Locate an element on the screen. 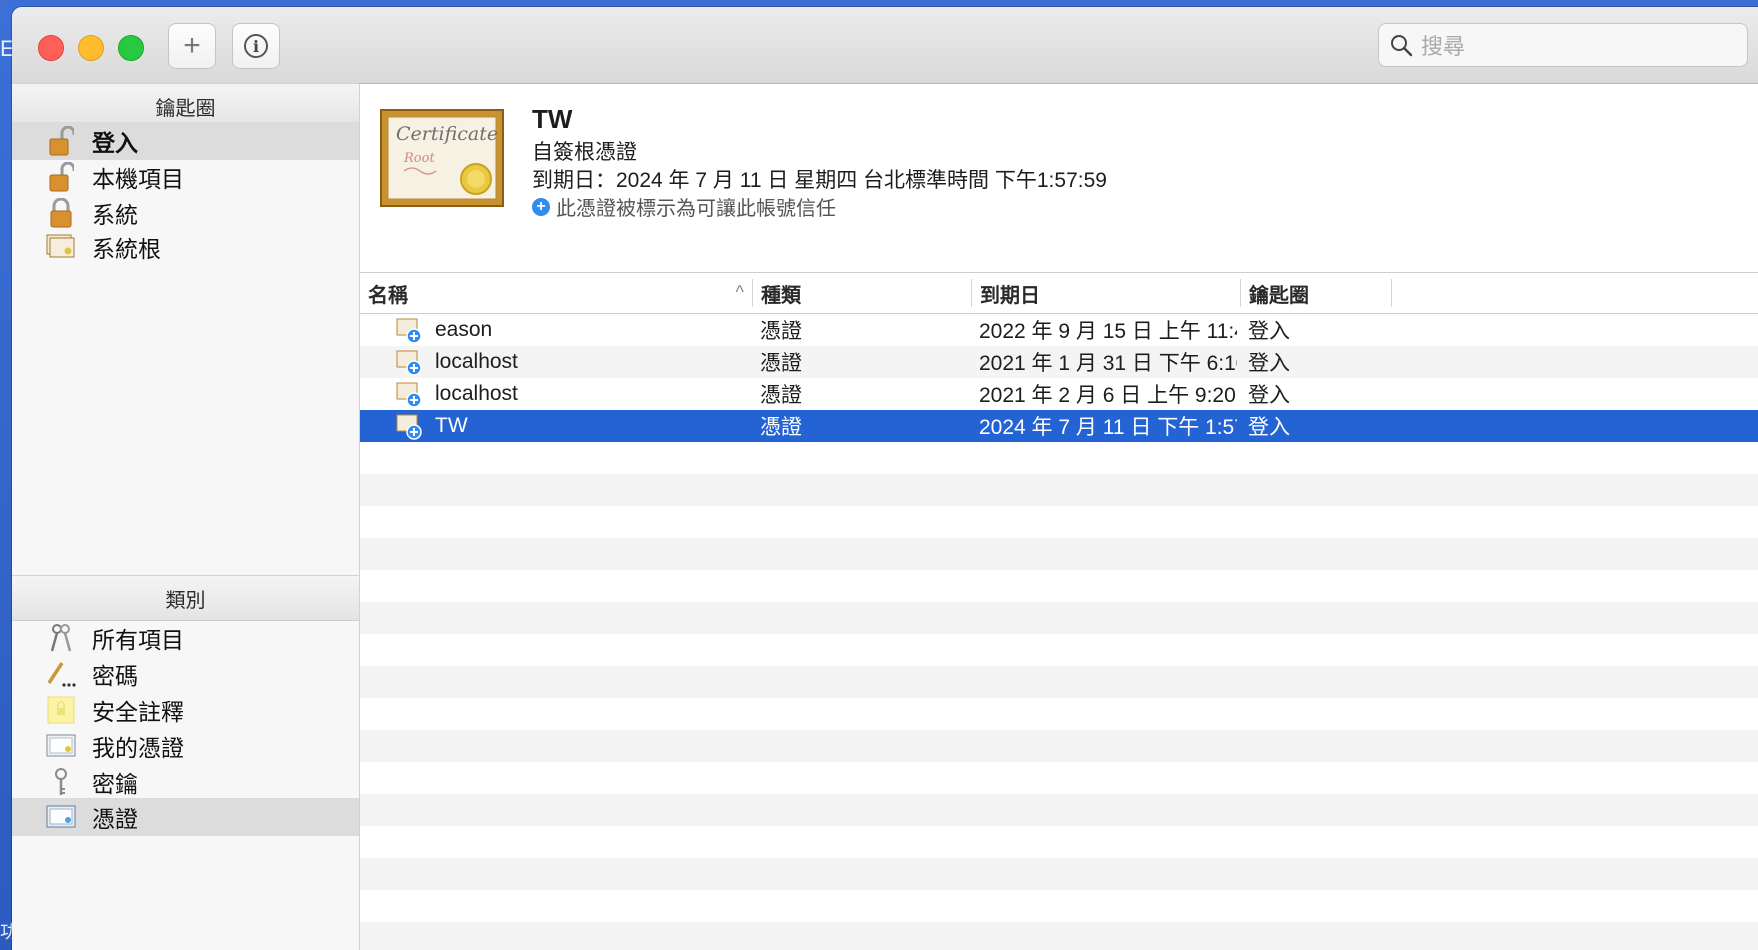 The image size is (1758, 950). certificate-art-title: Certificate is located at coordinates (447, 134).